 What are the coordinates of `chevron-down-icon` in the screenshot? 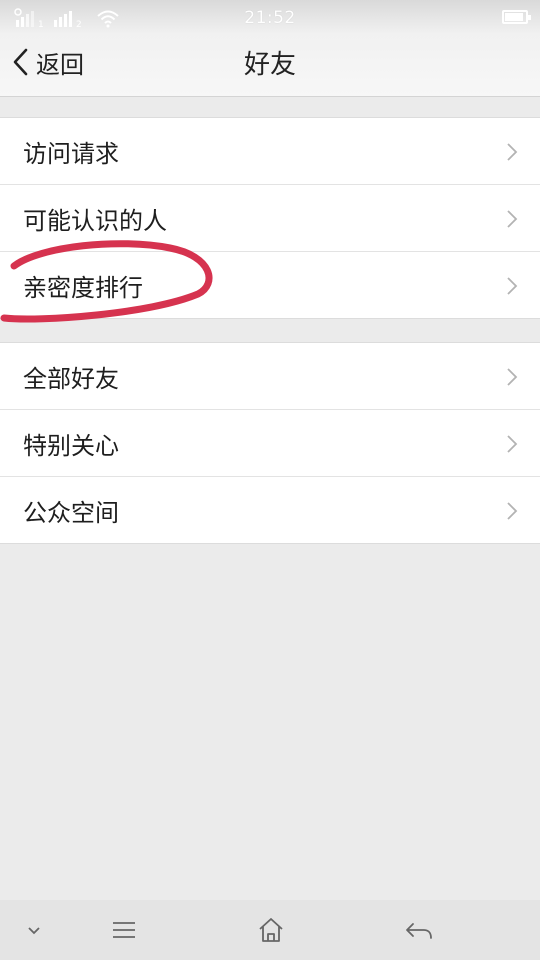 It's located at (34, 930).